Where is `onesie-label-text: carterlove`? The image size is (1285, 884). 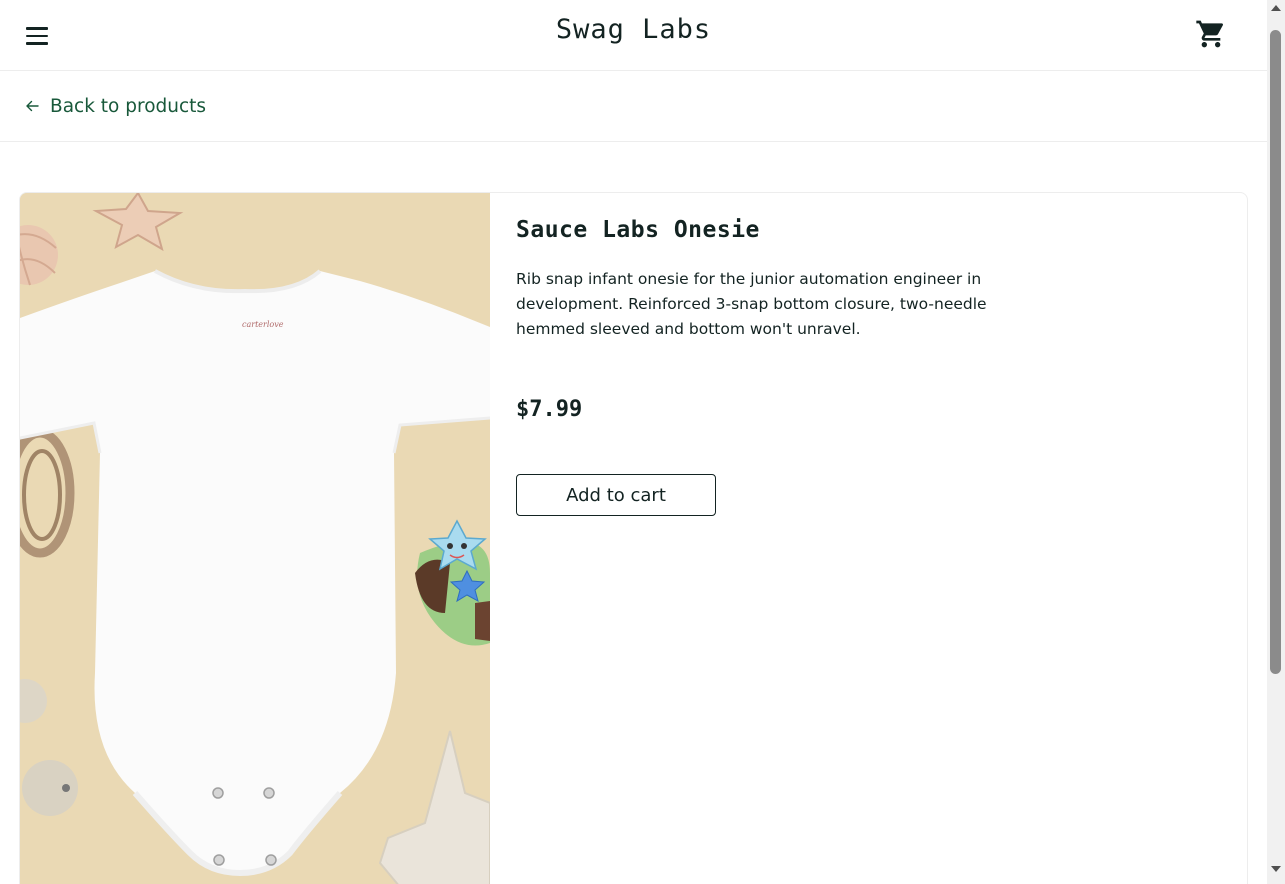
onesie-label-text: carterlove is located at coordinates (263, 324).